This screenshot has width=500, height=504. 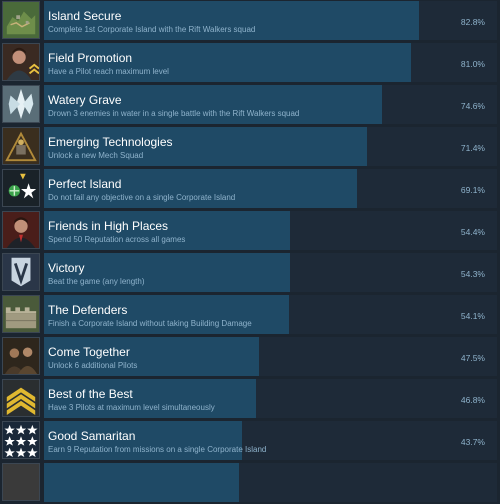 I want to click on achievement-row, so click(x=250, y=483).